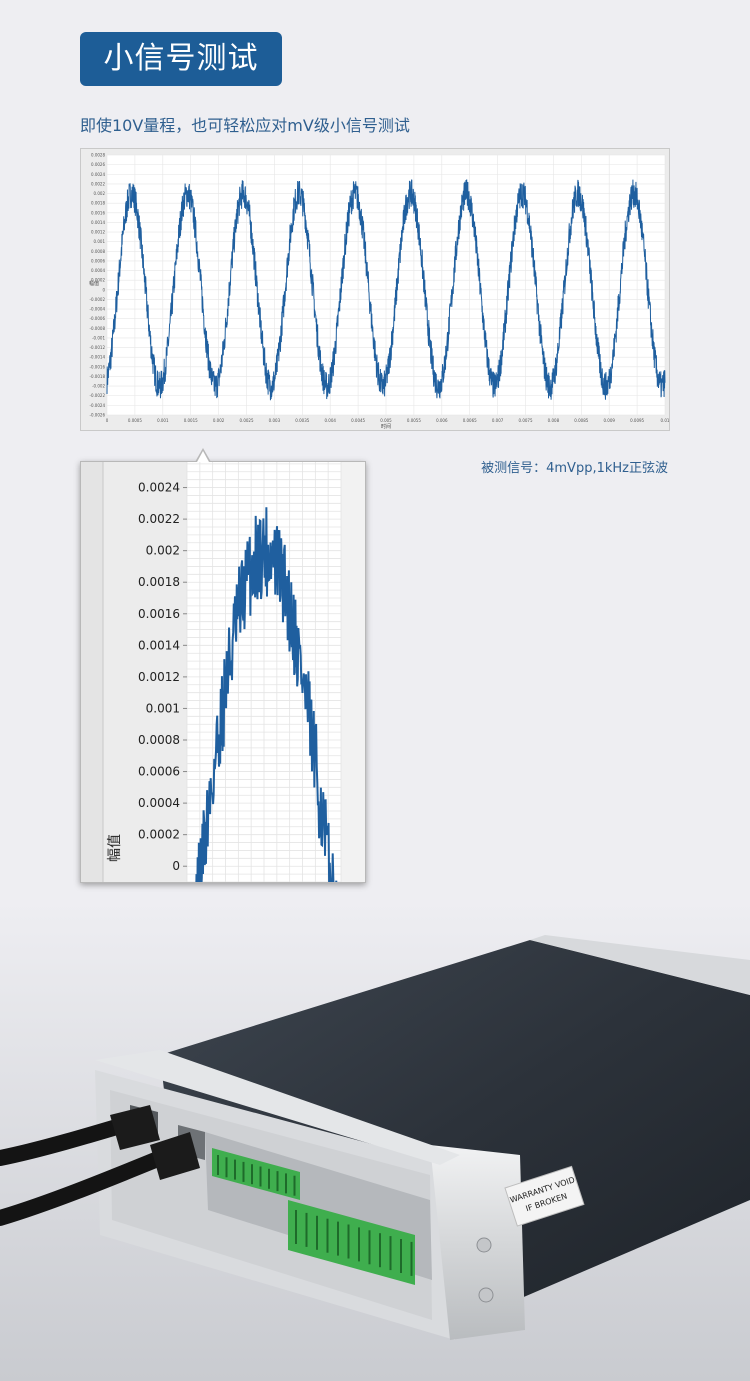  I want to click on y-tick-label: -0.0002, so click(98, 299).